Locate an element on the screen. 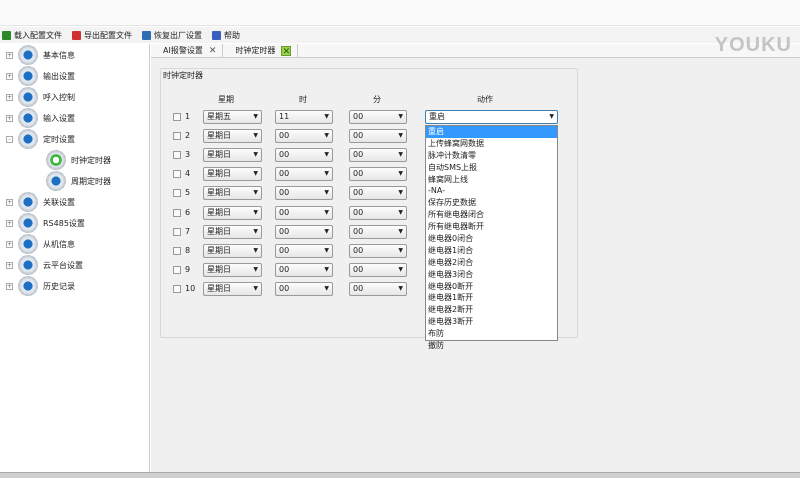 This screenshot has width=800, height=500. action-option: 继电器2闭合 is located at coordinates (491, 263).